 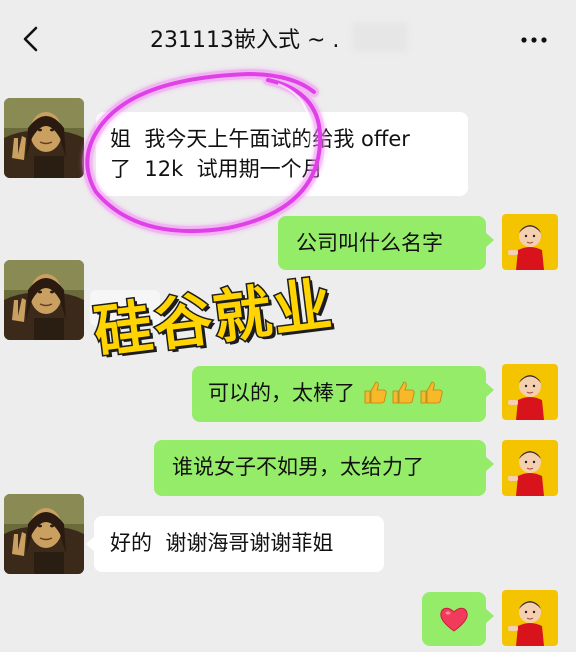 I want to click on message-text-line: 姐 我今天上午面试的给我 offer, so click(x=260, y=139).